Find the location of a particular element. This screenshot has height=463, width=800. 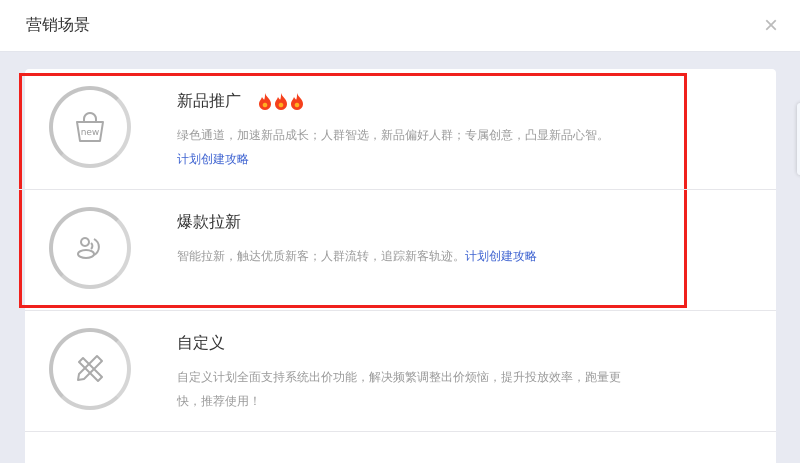

scene-title: 自定义 is located at coordinates (201, 343).